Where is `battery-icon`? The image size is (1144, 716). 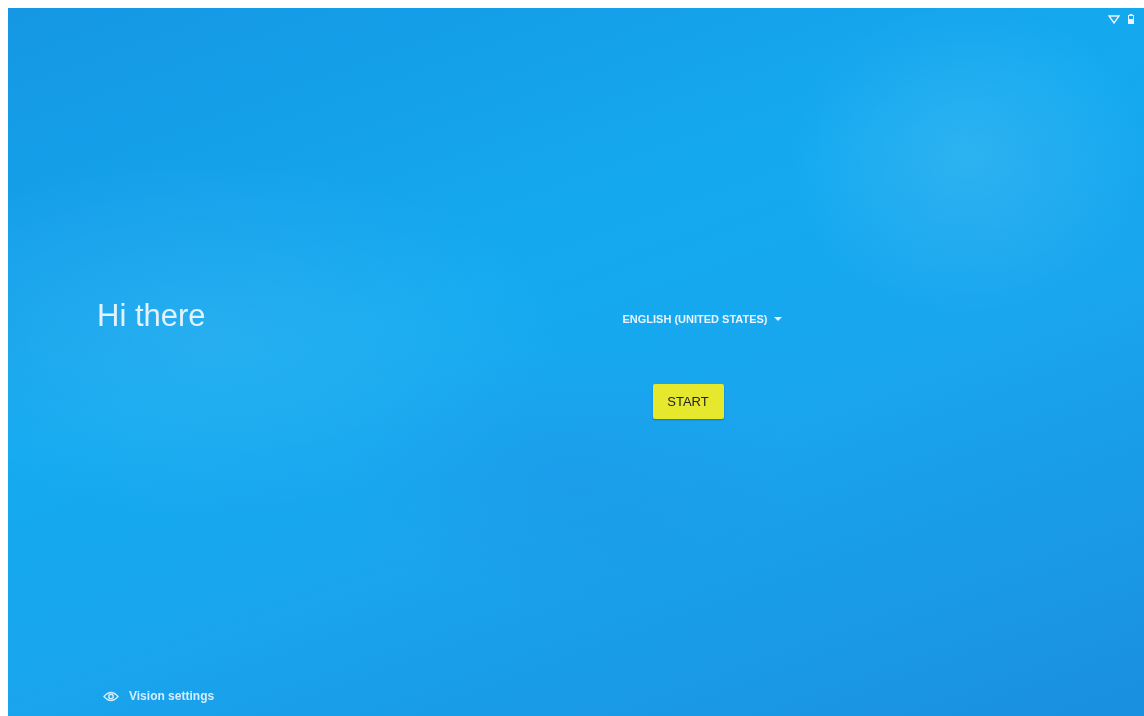 battery-icon is located at coordinates (1131, 19).